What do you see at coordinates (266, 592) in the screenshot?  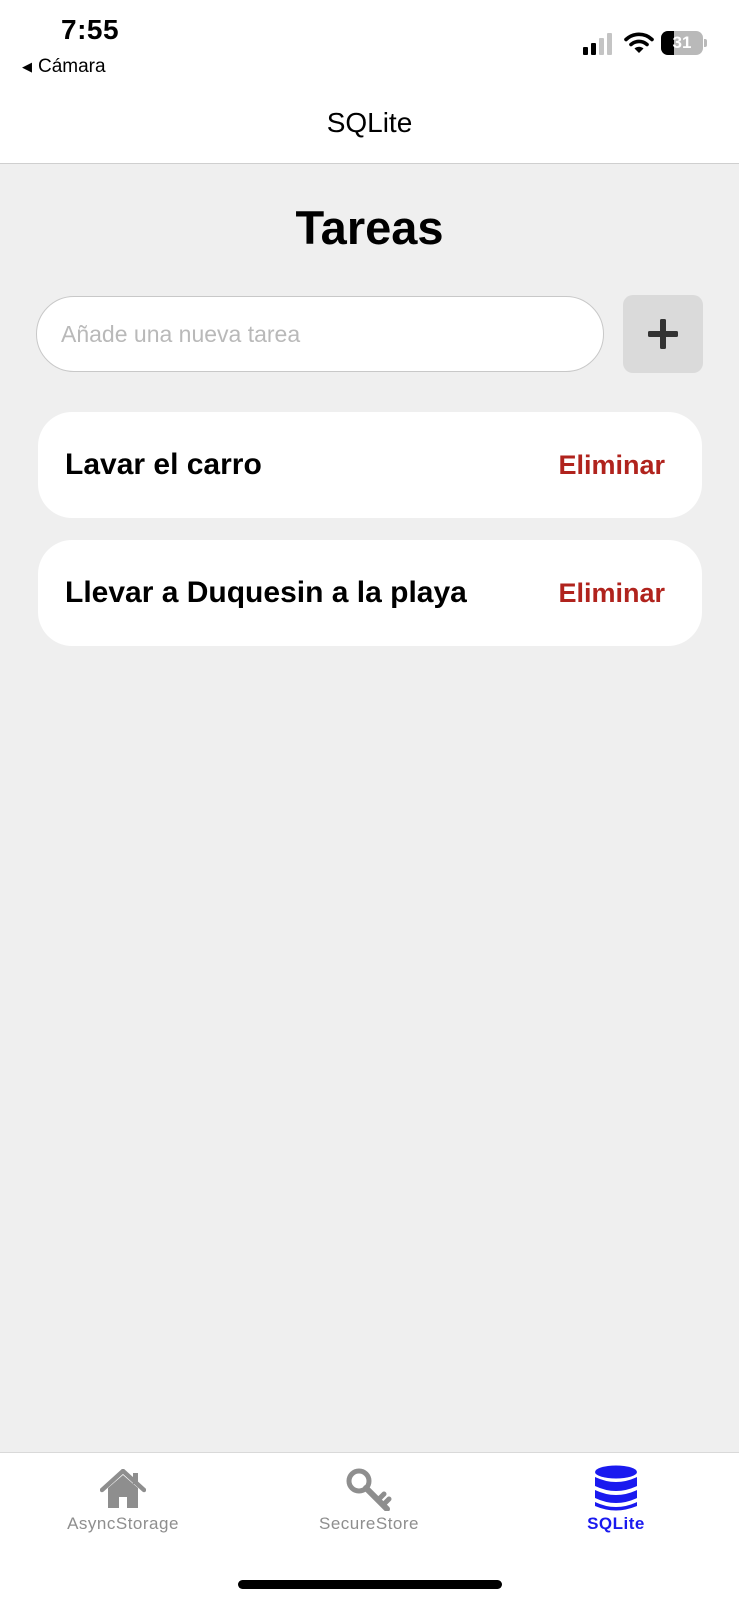 I see `task-text: Llevar a Duquesin a la playa` at bounding box center [266, 592].